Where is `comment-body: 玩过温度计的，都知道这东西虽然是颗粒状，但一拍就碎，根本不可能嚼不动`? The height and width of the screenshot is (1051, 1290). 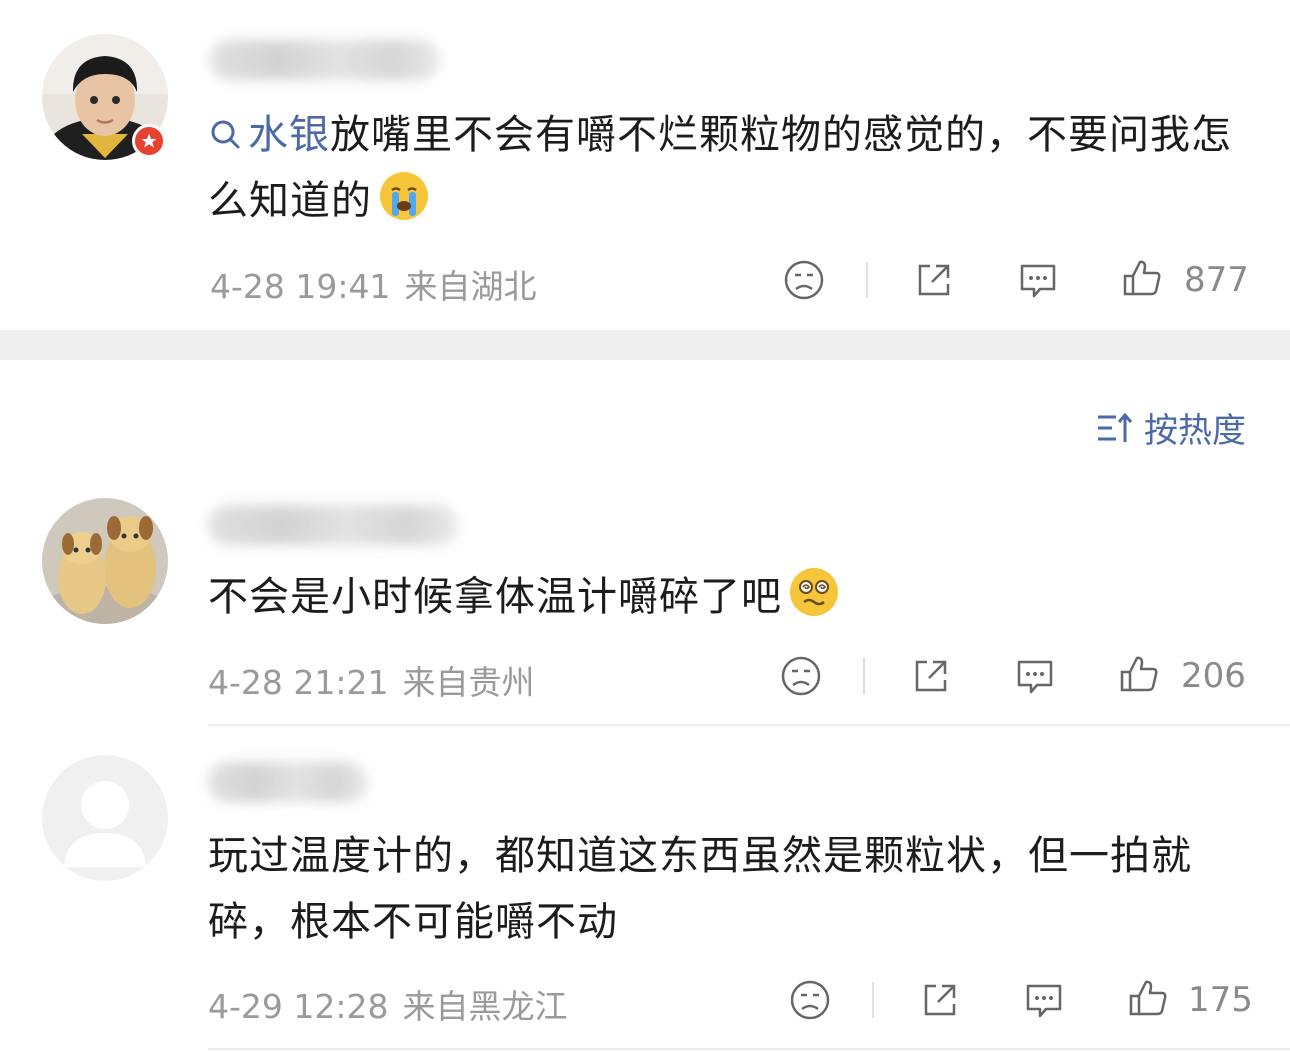
comment-body: 玩过温度计的，都知道这东西虽然是颗粒状，但一拍就碎，根本不可能嚼不动 is located at coordinates (700, 889).